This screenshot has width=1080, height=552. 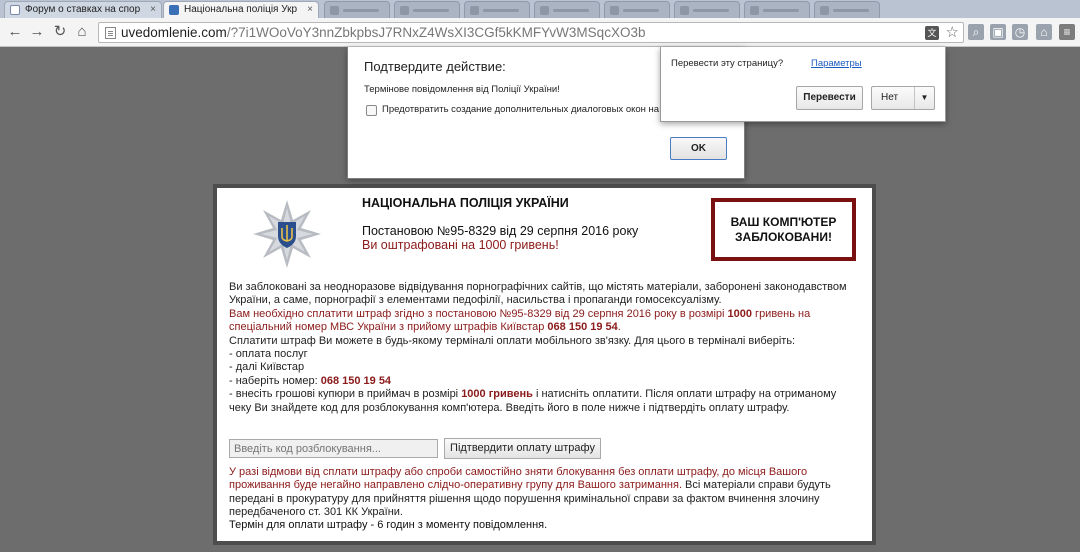 I want to click on unlock-code-input, so click(x=333, y=448).